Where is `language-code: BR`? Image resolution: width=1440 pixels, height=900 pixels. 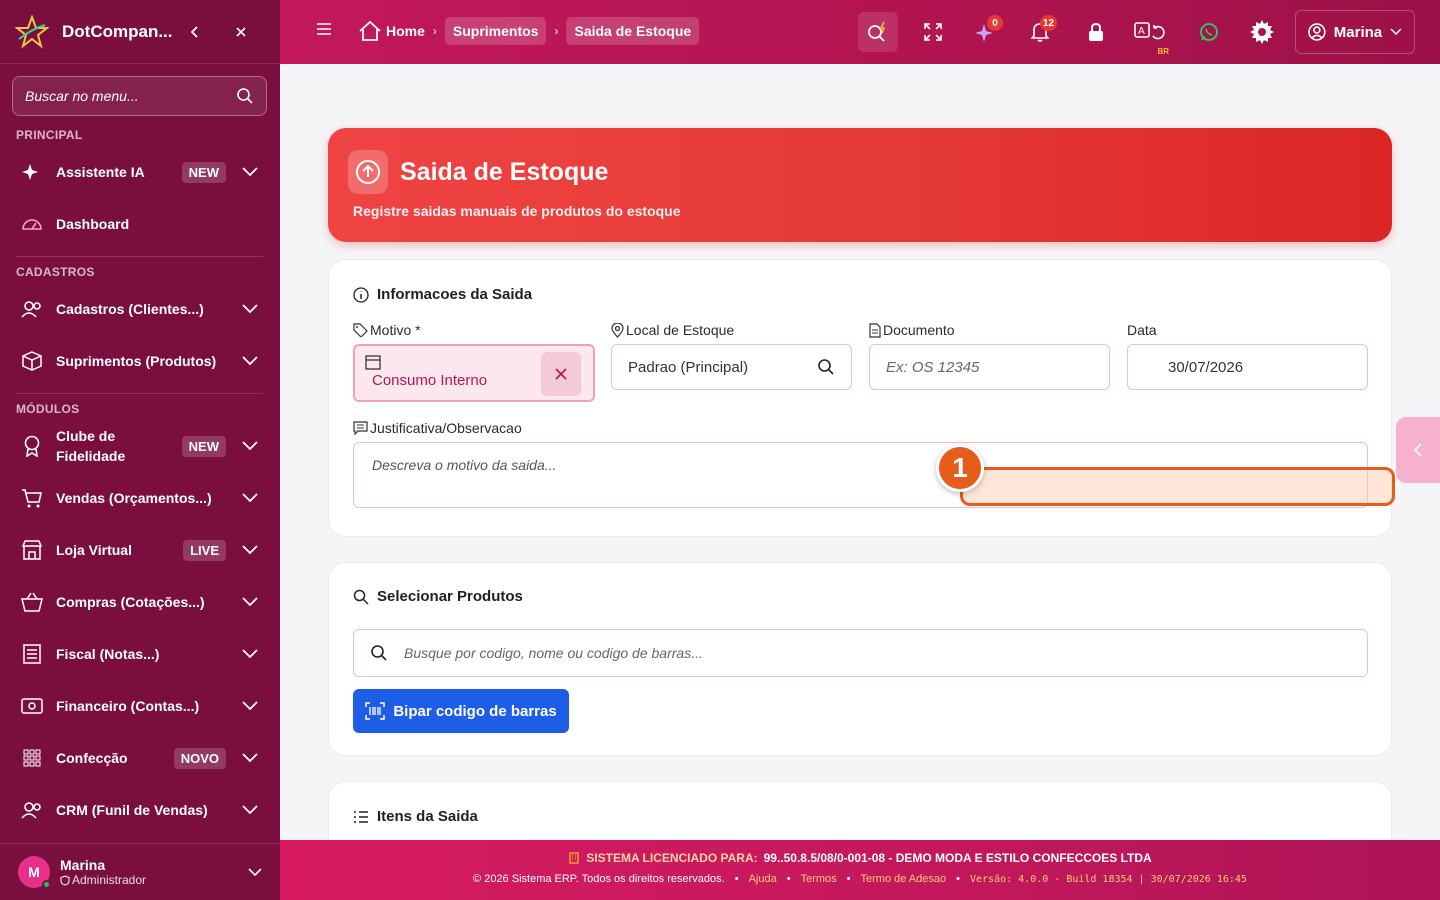 language-code: BR is located at coordinates (1163, 51).